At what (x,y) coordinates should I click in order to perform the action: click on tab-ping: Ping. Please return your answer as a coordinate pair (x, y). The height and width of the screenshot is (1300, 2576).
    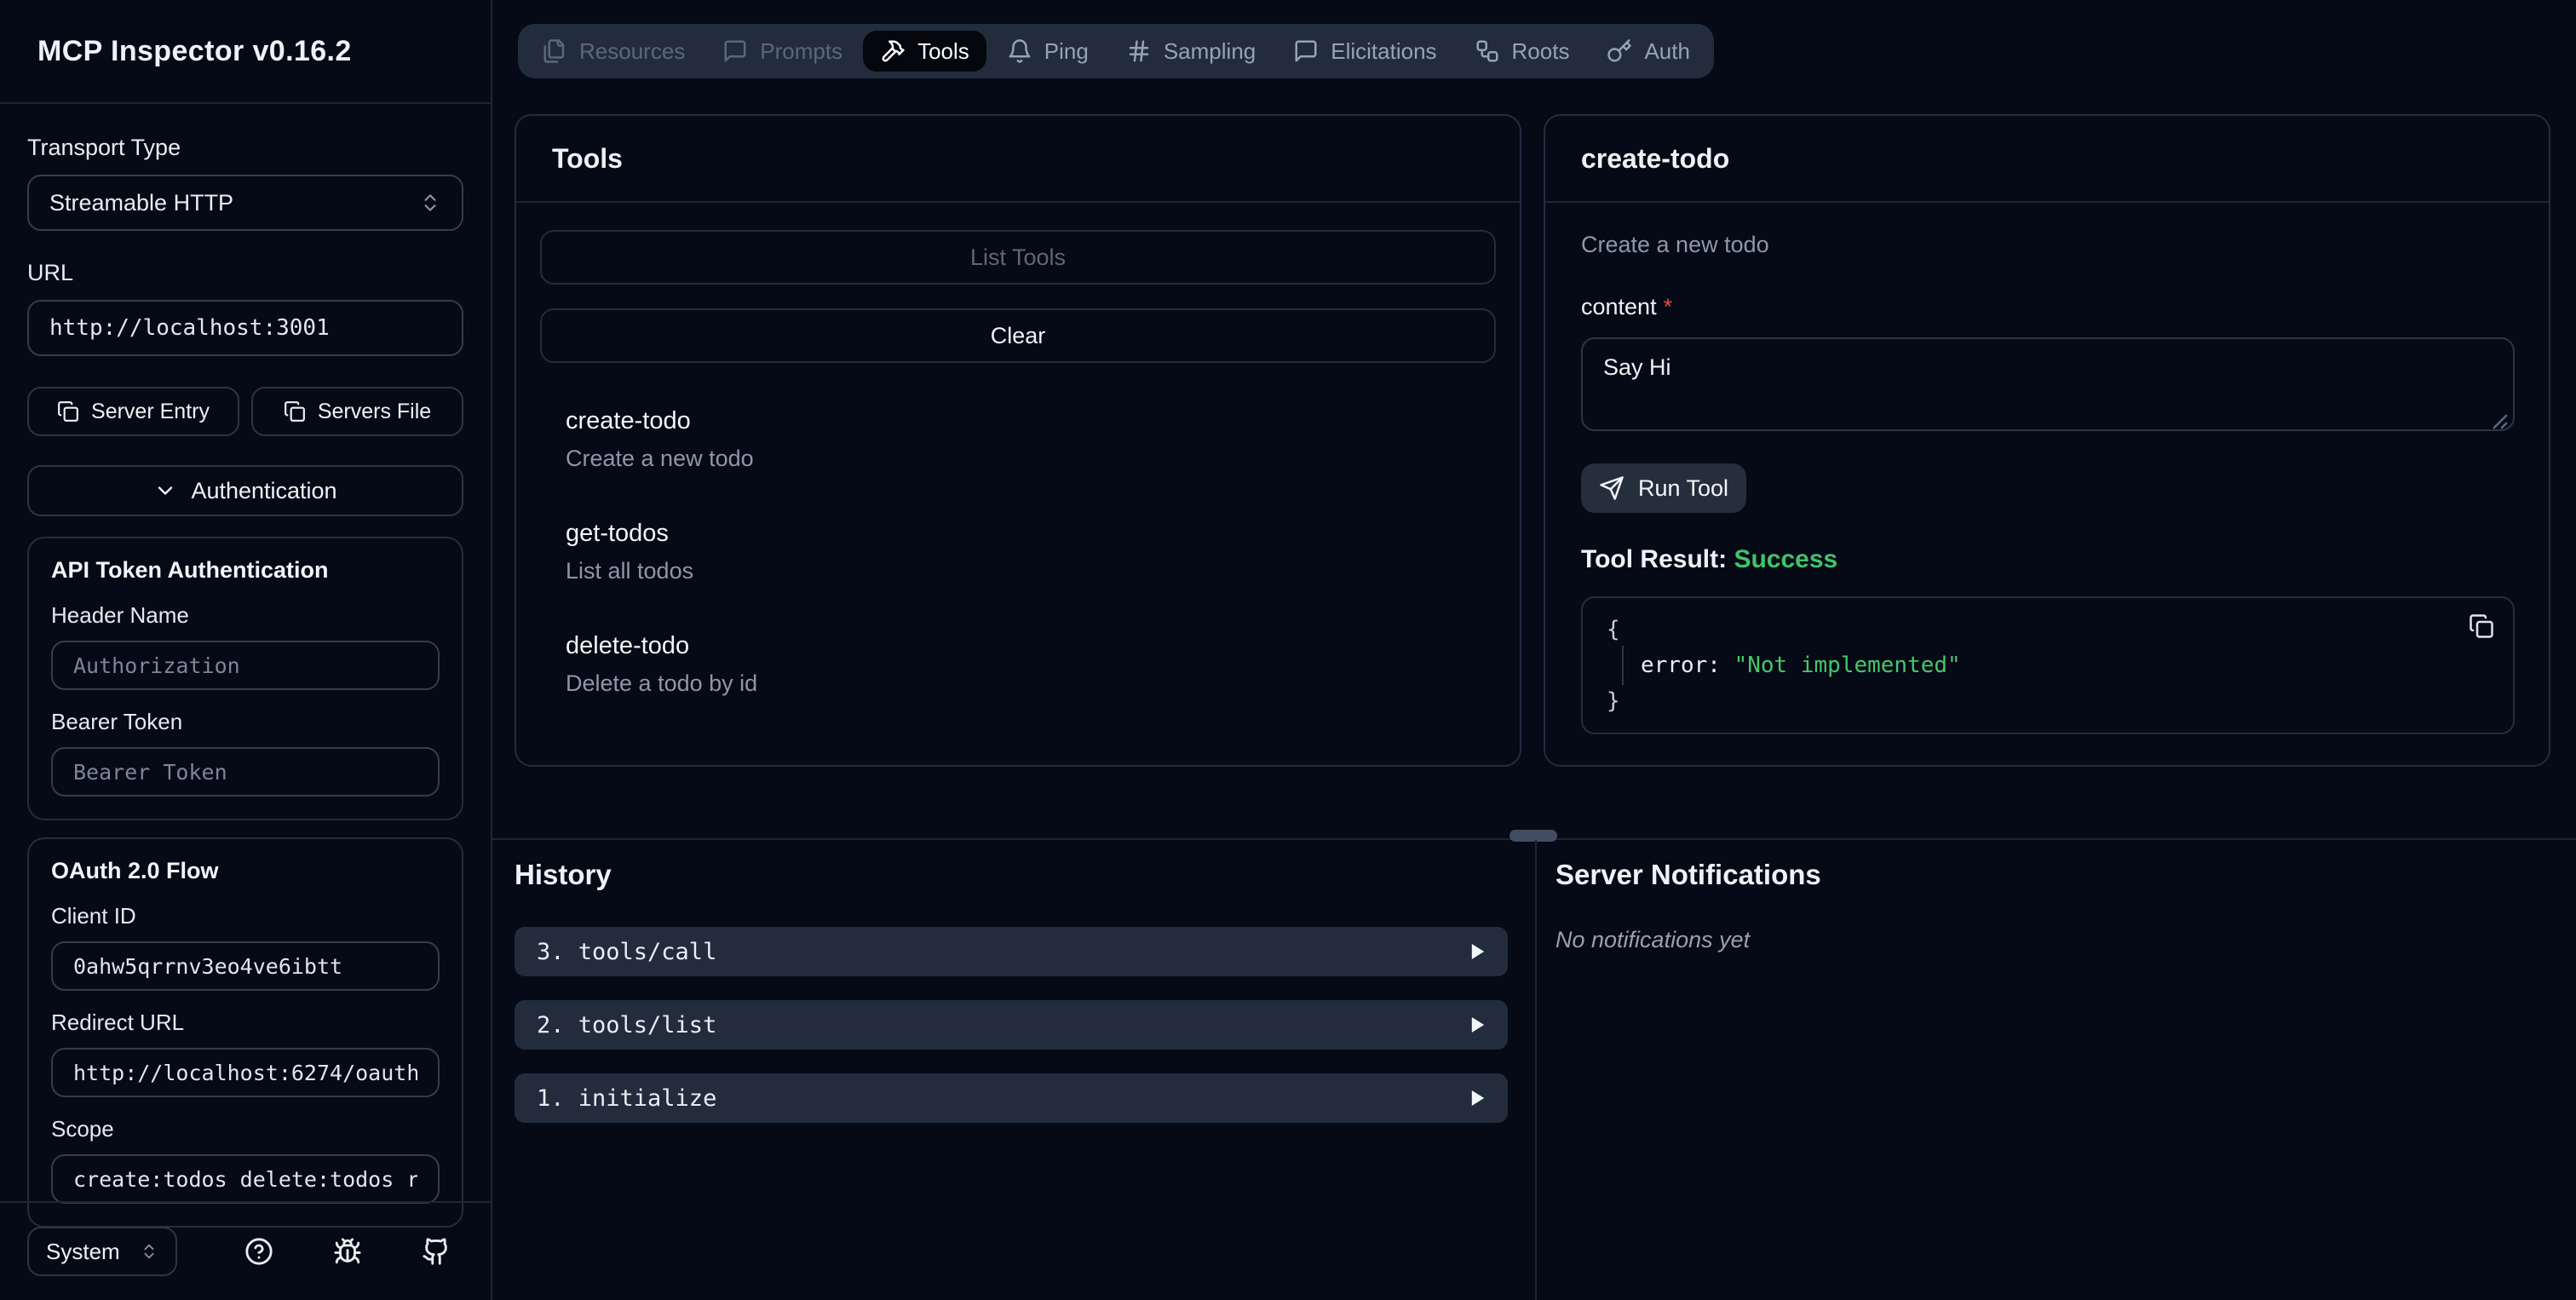
    Looking at the image, I should click on (1048, 51).